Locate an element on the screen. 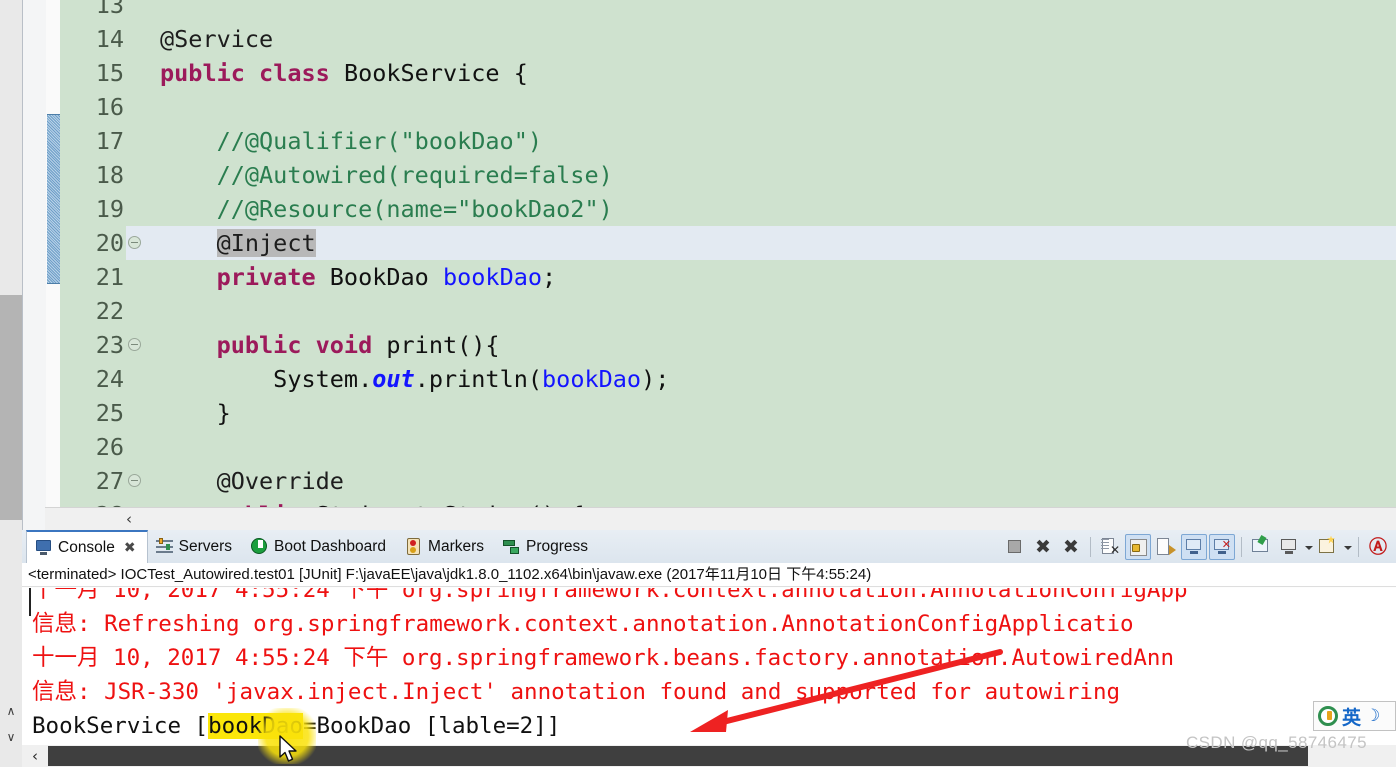 This screenshot has height=767, width=1396. code-line-text: //@Qualifier("bookDao") is located at coordinates (351, 141).